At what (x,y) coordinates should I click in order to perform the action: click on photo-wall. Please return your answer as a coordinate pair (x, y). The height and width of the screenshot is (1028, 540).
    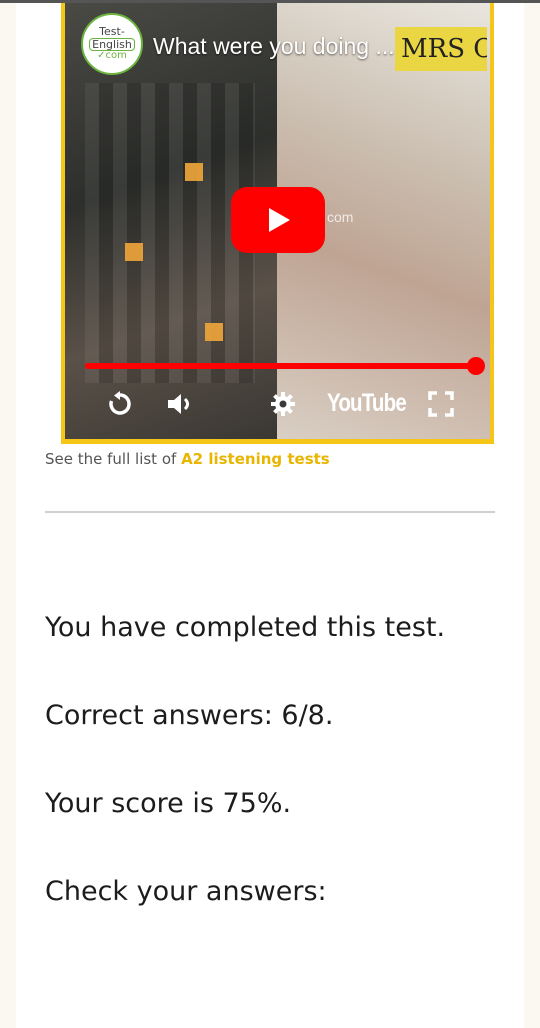
    Looking at the image, I should click on (170, 233).